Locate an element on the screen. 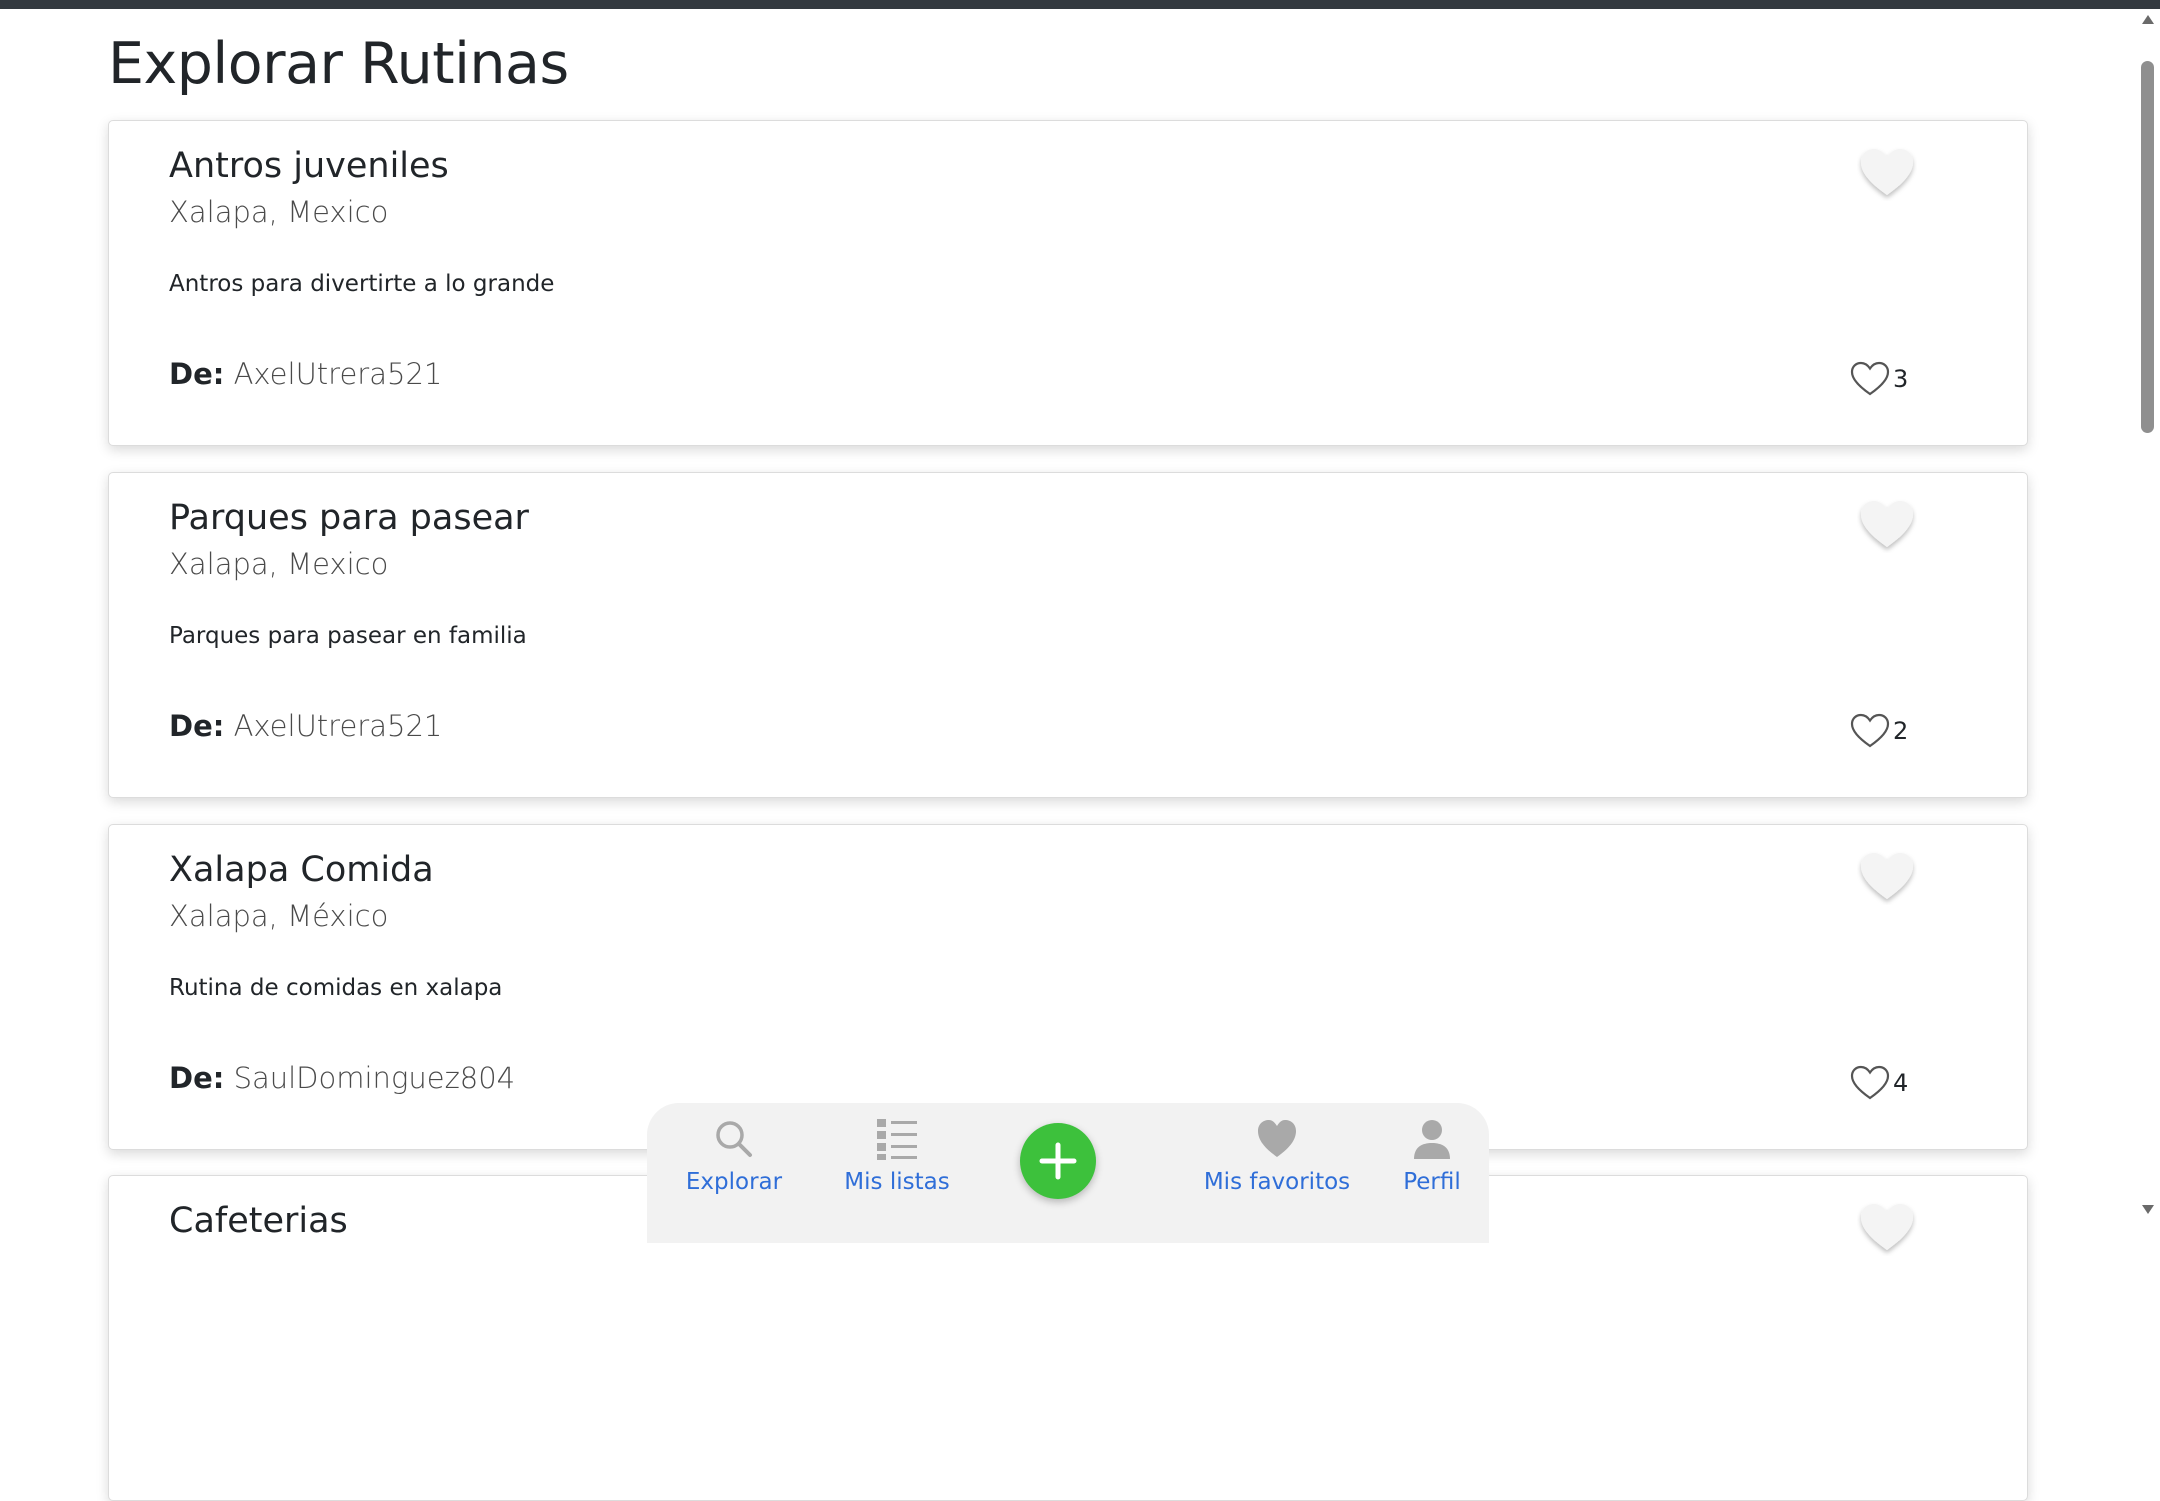 The width and height of the screenshot is (2160, 1501). likes-count: 2 is located at coordinates (1901, 731).